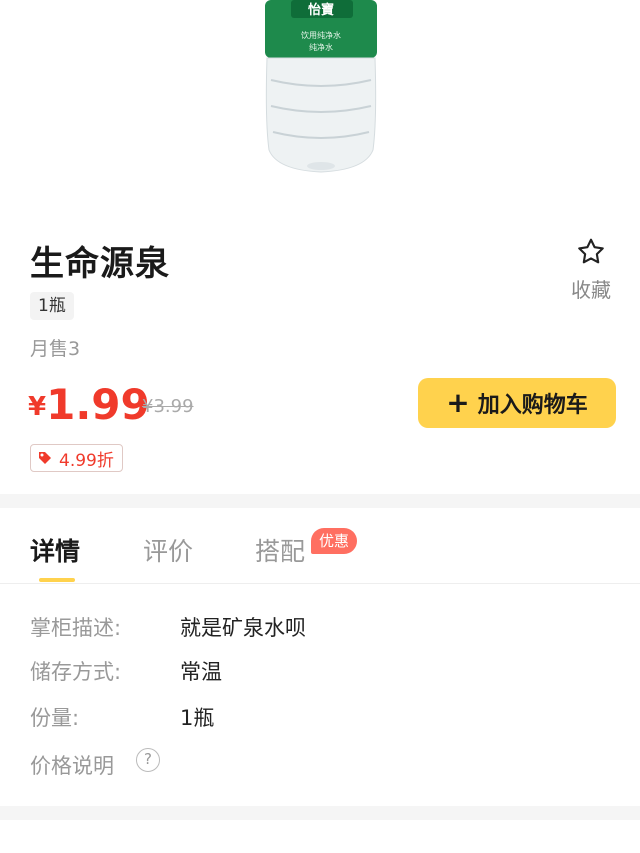  Describe the element at coordinates (197, 718) in the screenshot. I see `detail-value: 1瓶` at that location.